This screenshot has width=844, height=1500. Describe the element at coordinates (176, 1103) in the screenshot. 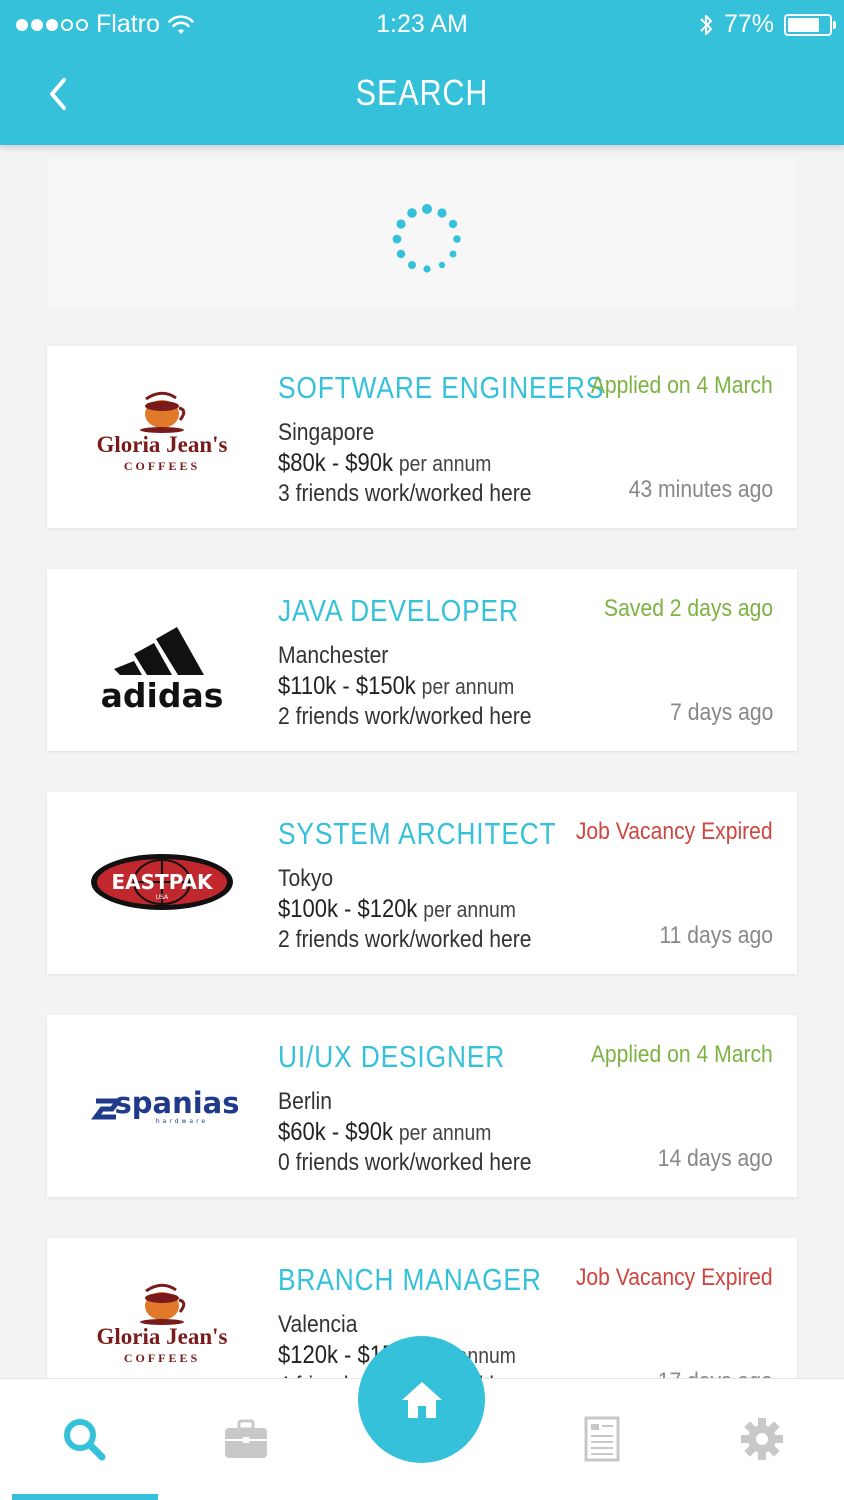

I see `spanias-logo-text: spanias` at that location.